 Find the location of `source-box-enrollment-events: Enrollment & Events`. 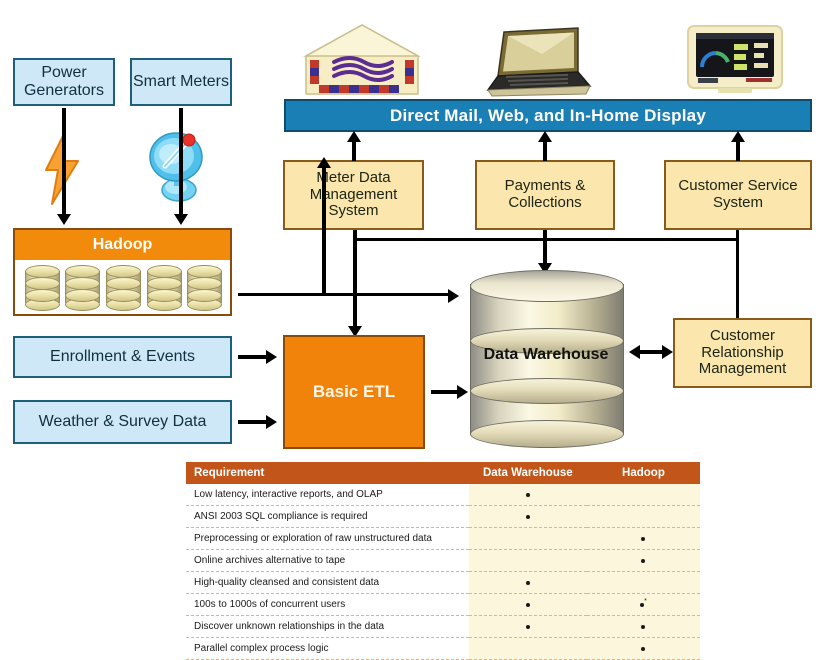

source-box-enrollment-events: Enrollment & Events is located at coordinates (122, 357).